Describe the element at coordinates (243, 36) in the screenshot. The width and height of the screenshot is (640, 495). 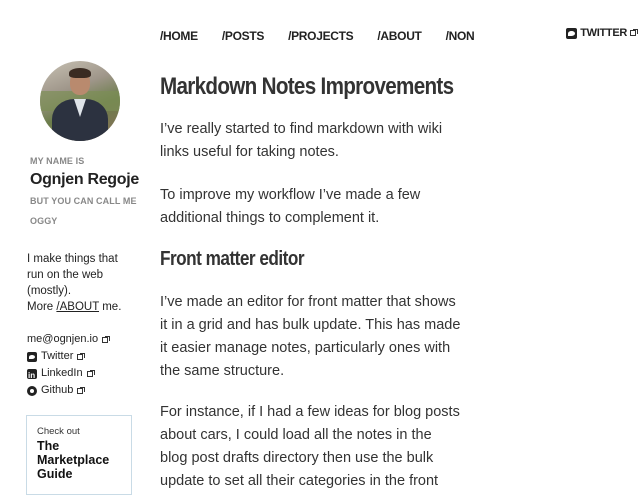
I see `nav-posts-link: /POSTS` at that location.